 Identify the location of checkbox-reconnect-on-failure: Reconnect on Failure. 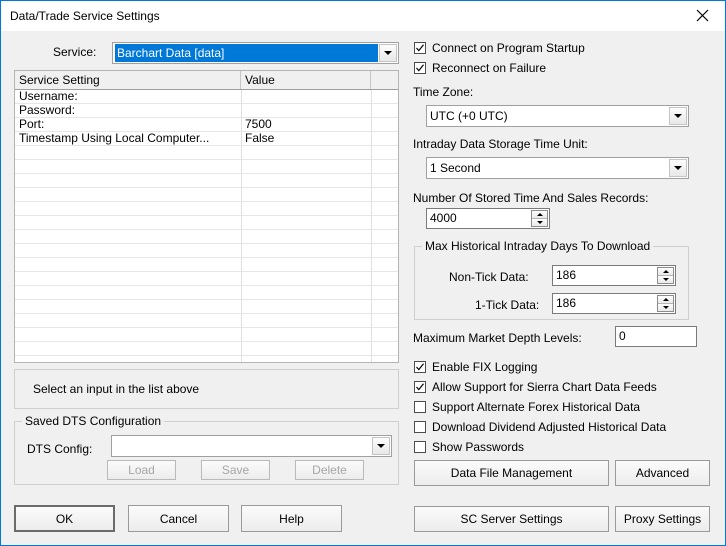
(480, 68).